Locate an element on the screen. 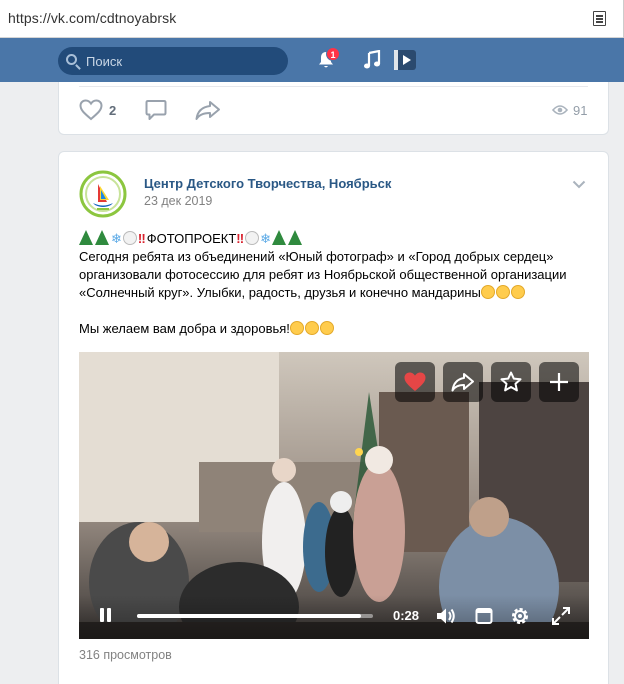 The image size is (624, 684). love-emoji-icon is located at coordinates (502, 292).